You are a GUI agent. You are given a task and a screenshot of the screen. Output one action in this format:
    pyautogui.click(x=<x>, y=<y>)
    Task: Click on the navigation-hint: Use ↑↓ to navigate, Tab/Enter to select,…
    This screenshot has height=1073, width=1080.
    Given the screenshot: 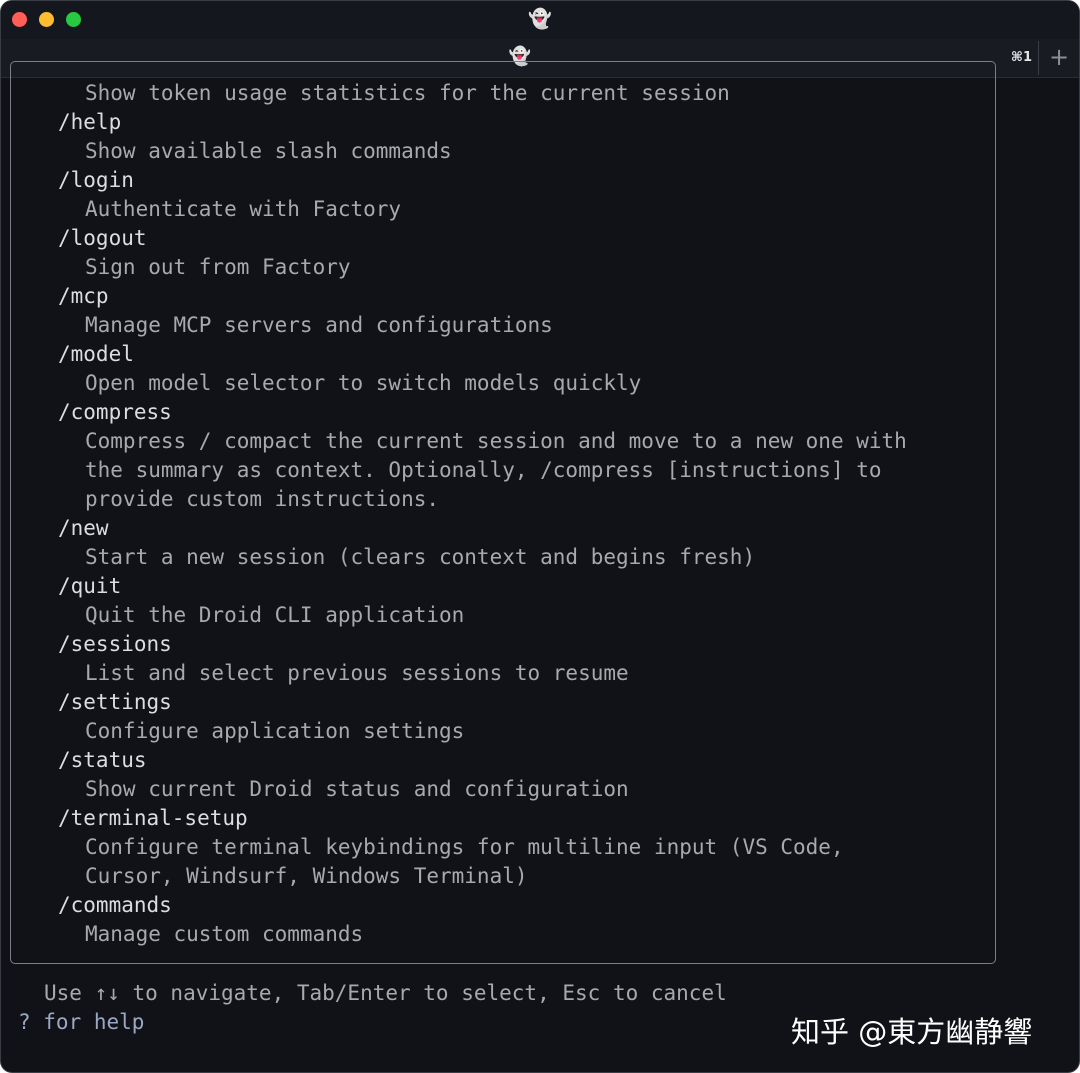 What is the action you would take?
    pyautogui.click(x=385, y=993)
    